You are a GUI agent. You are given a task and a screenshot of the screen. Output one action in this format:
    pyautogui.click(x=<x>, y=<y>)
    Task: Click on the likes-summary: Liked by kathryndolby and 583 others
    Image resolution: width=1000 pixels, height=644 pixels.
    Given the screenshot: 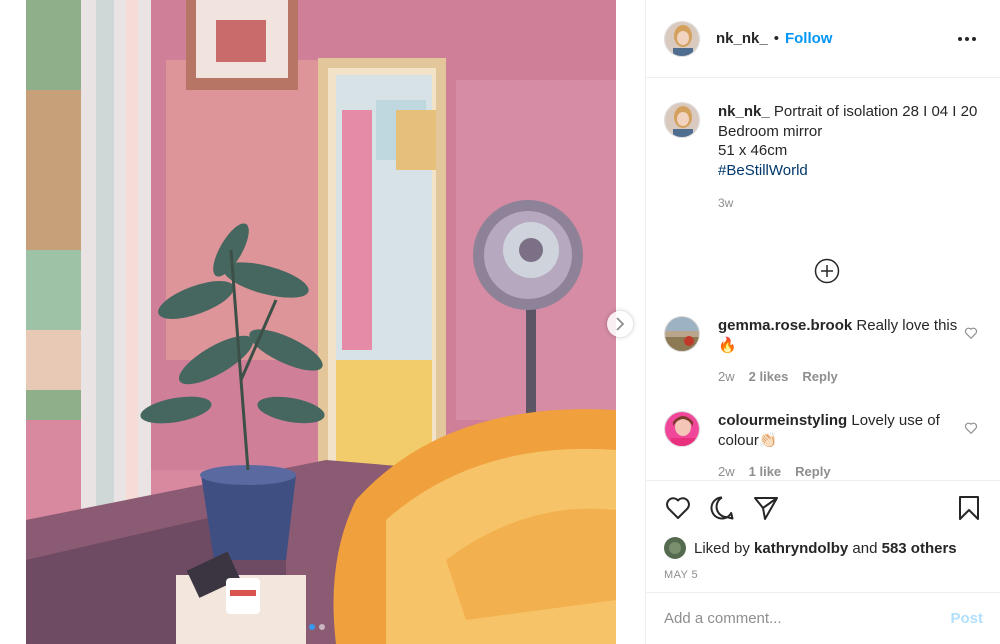 What is the action you would take?
    pyautogui.click(x=823, y=548)
    